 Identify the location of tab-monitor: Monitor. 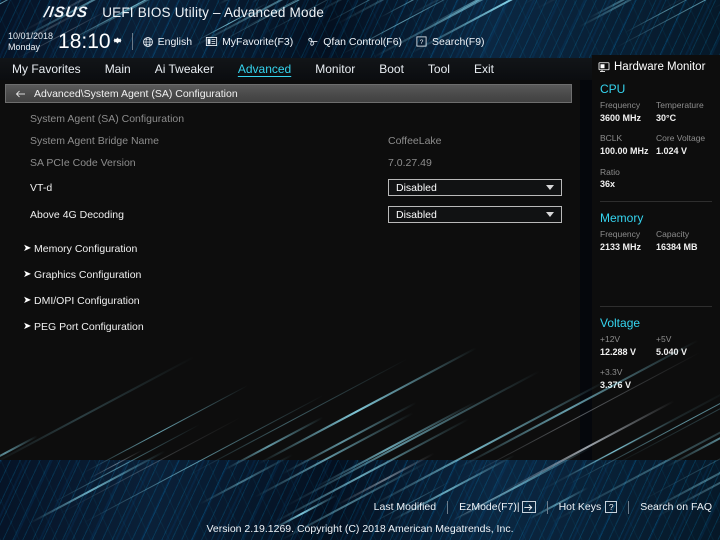
(335, 69).